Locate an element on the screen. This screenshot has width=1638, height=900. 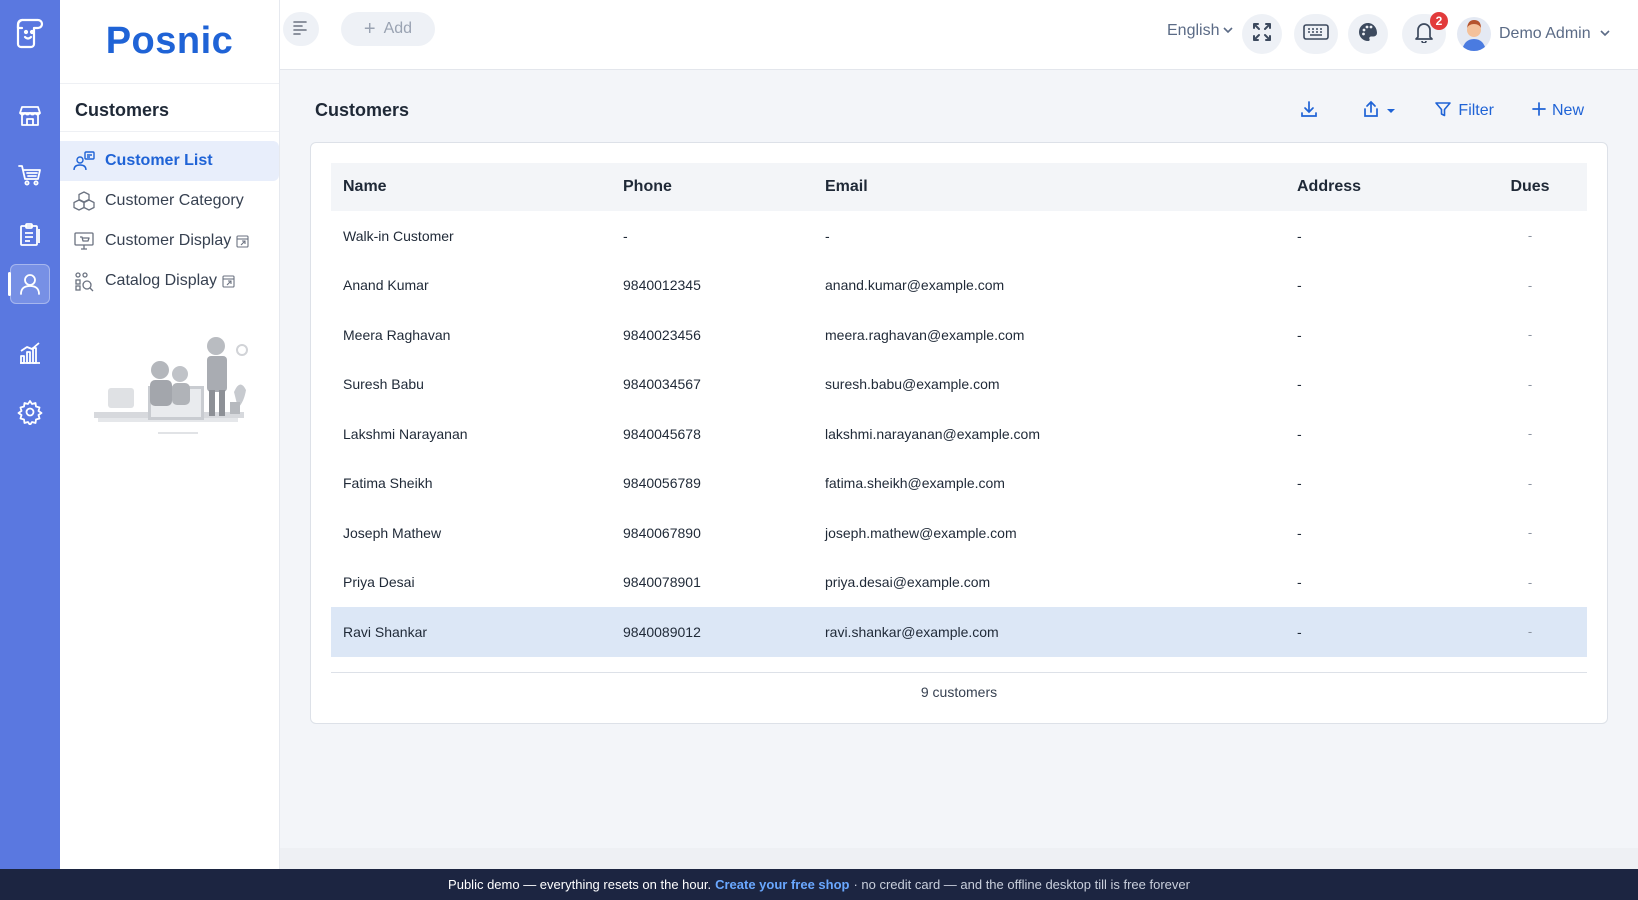
catalog-icon is located at coordinates (84, 281).